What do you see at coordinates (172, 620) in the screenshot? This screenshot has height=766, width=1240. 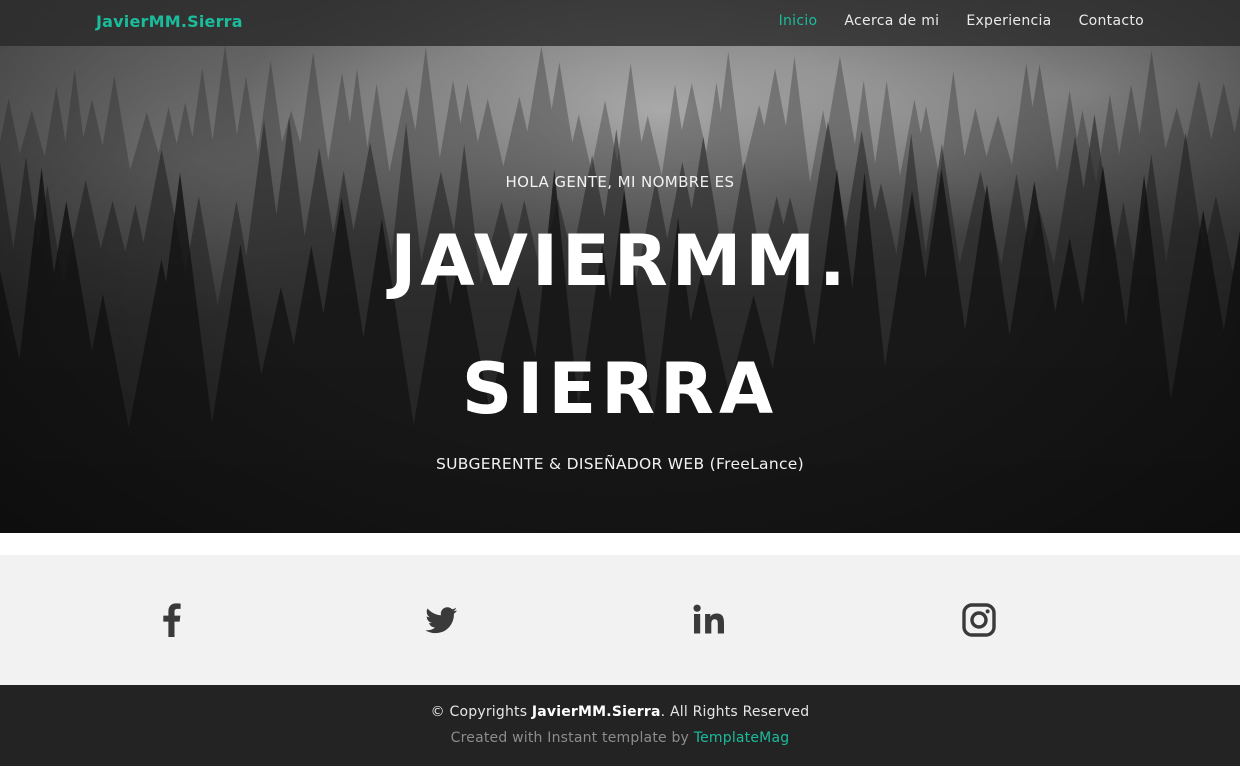 I see `facebook-icon` at bounding box center [172, 620].